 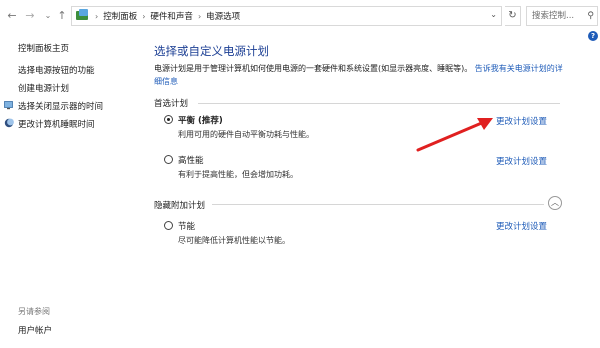 I want to click on sidebar-item-sleep-time: 更改计算机睡眠时间, so click(x=49, y=124).